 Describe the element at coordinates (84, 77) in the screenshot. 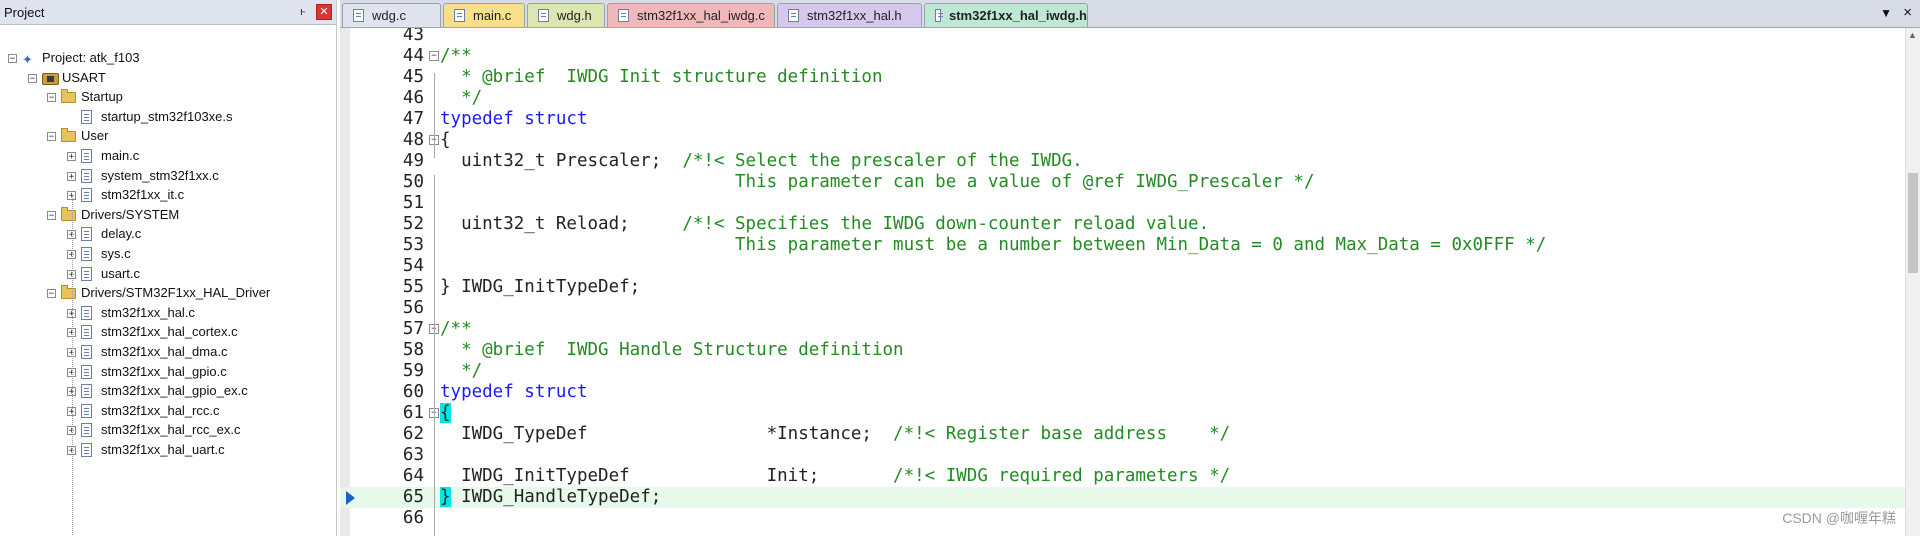

I see `tree-item-label: USART` at that location.